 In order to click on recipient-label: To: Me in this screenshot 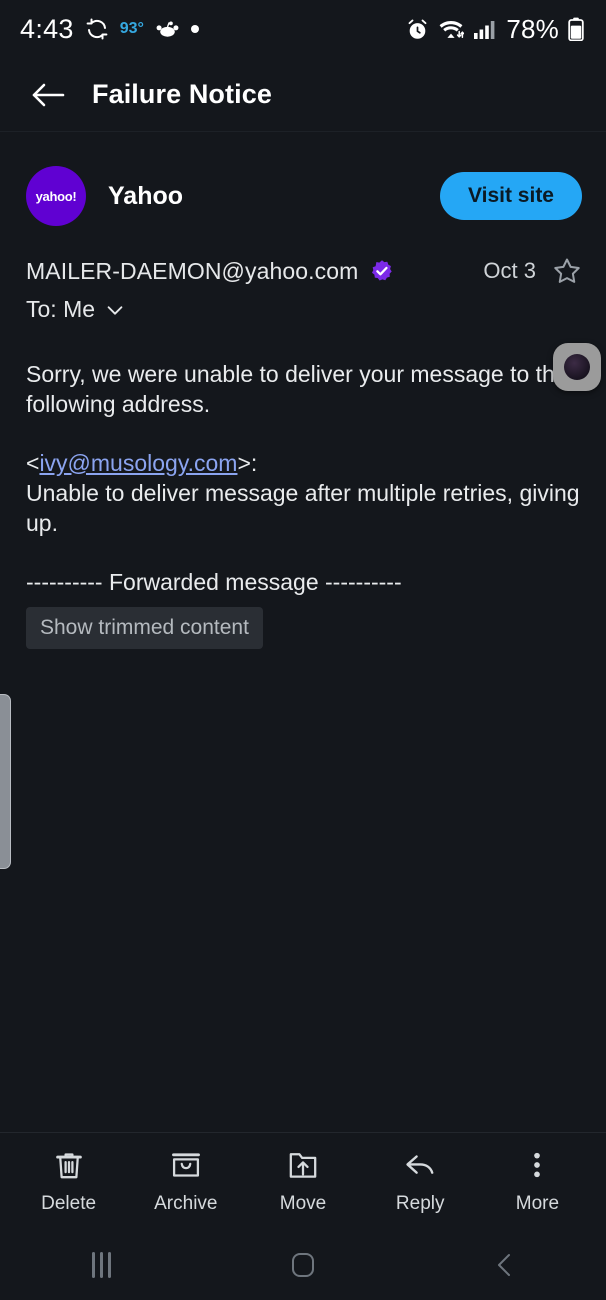, I will do `click(61, 309)`.